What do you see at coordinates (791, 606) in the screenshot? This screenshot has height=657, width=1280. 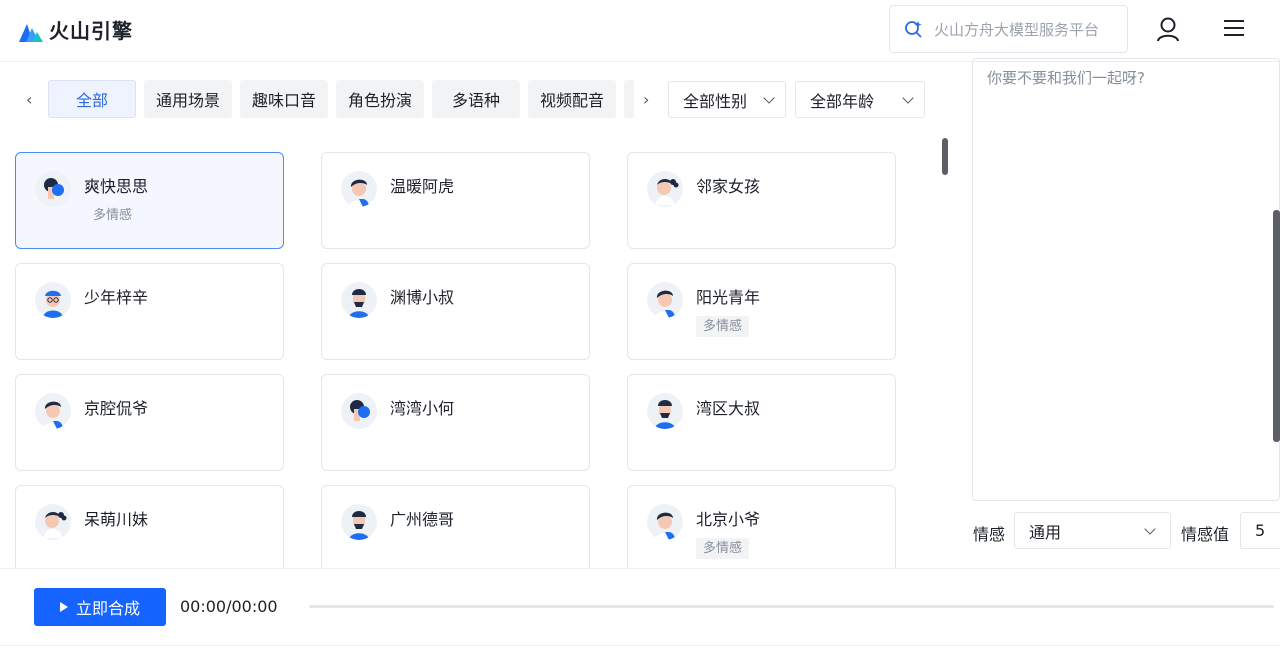 I see `playback-progress` at bounding box center [791, 606].